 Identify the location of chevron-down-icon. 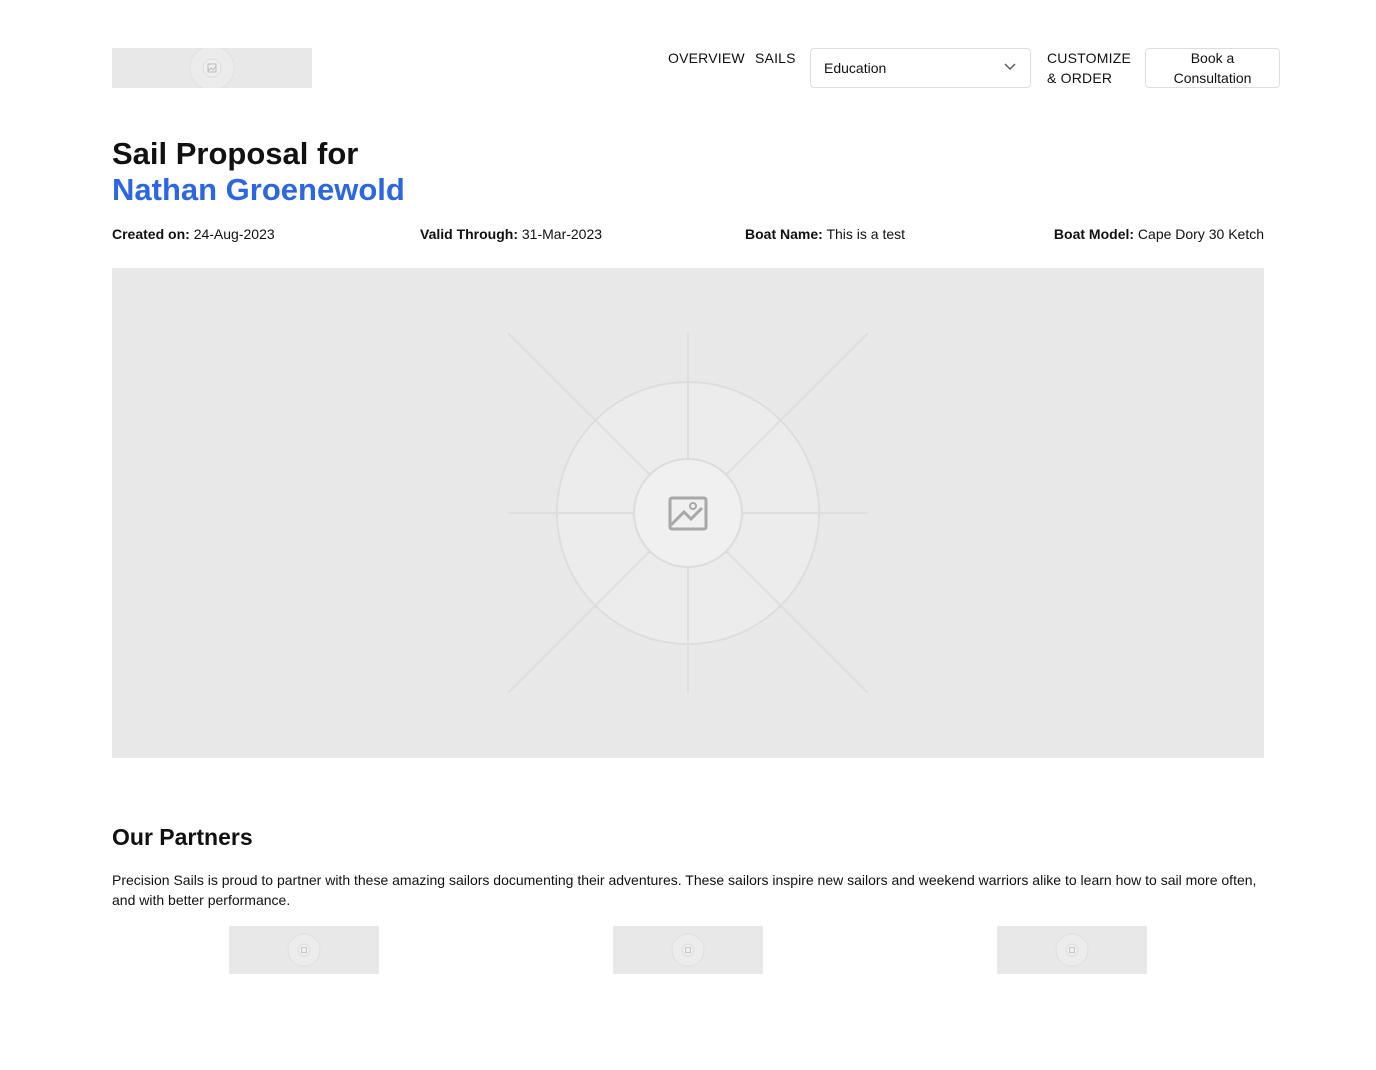
(1010, 66).